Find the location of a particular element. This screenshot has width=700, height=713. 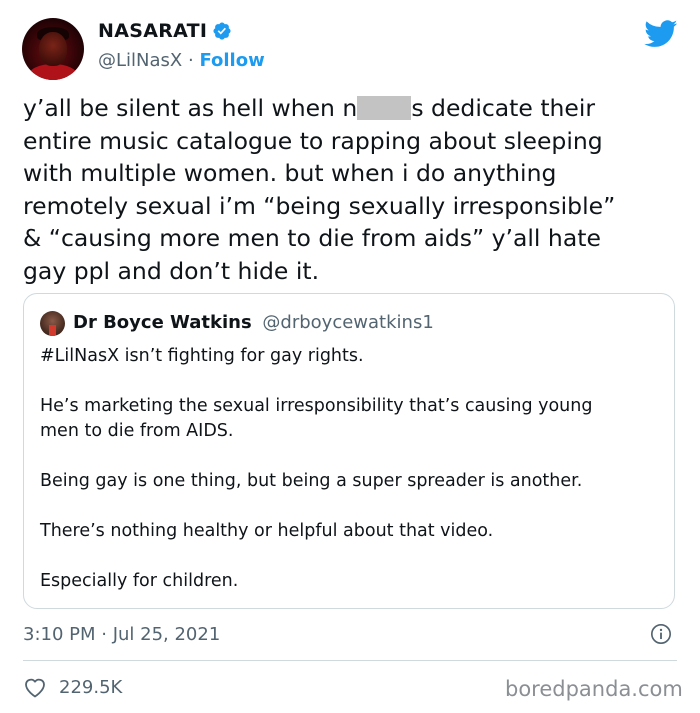

quoted-paragraph: #LilNasX isn’t fighting for gay rights. is located at coordinates (202, 356).